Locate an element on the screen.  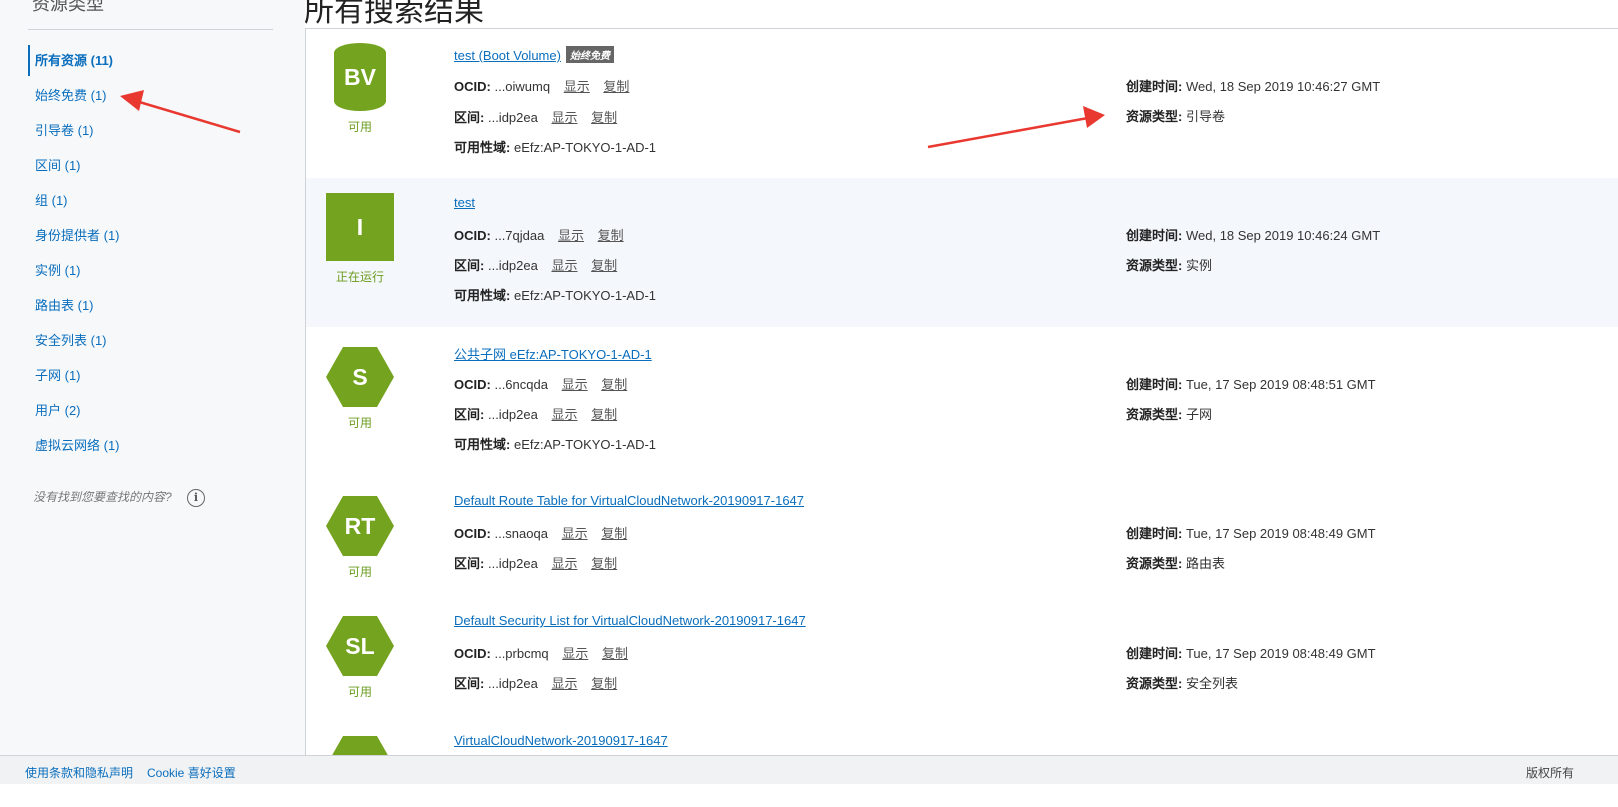
created-row: 创建时间: Wed, 18 Sep 2019 10:46:27 GMT is located at coordinates (1253, 85).